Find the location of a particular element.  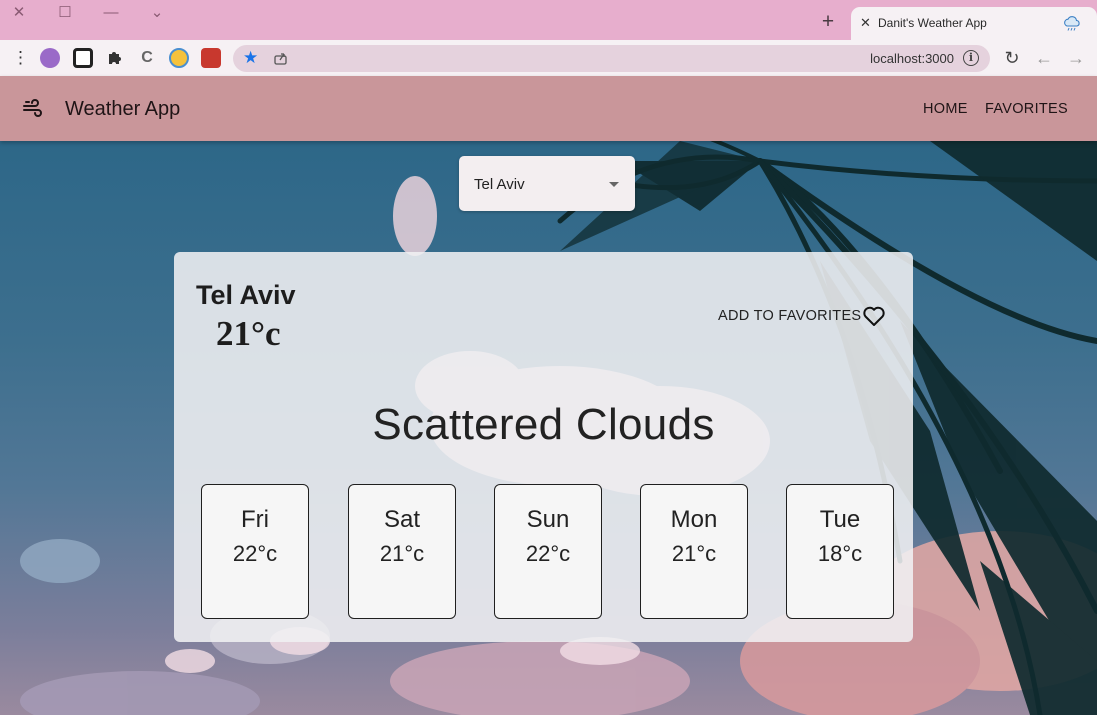

nav-favorites-link: FAVORITES is located at coordinates (1026, 109).